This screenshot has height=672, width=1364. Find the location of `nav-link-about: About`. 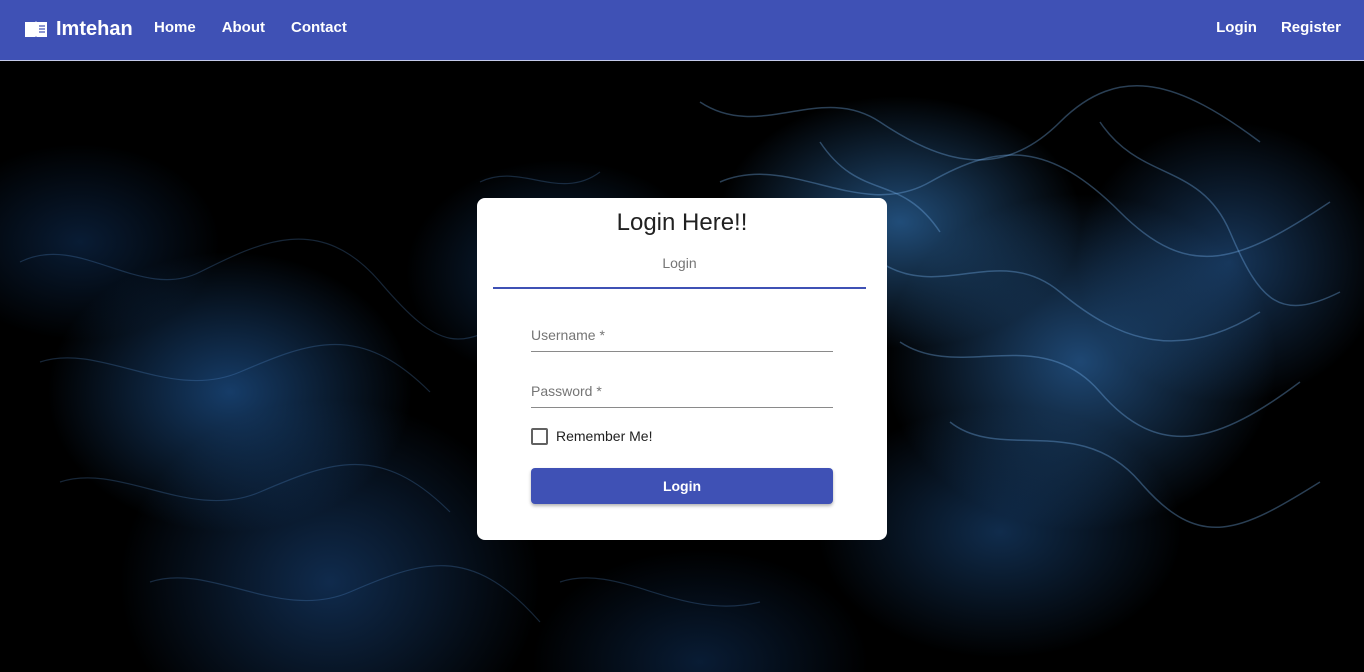

nav-link-about: About is located at coordinates (243, 28).